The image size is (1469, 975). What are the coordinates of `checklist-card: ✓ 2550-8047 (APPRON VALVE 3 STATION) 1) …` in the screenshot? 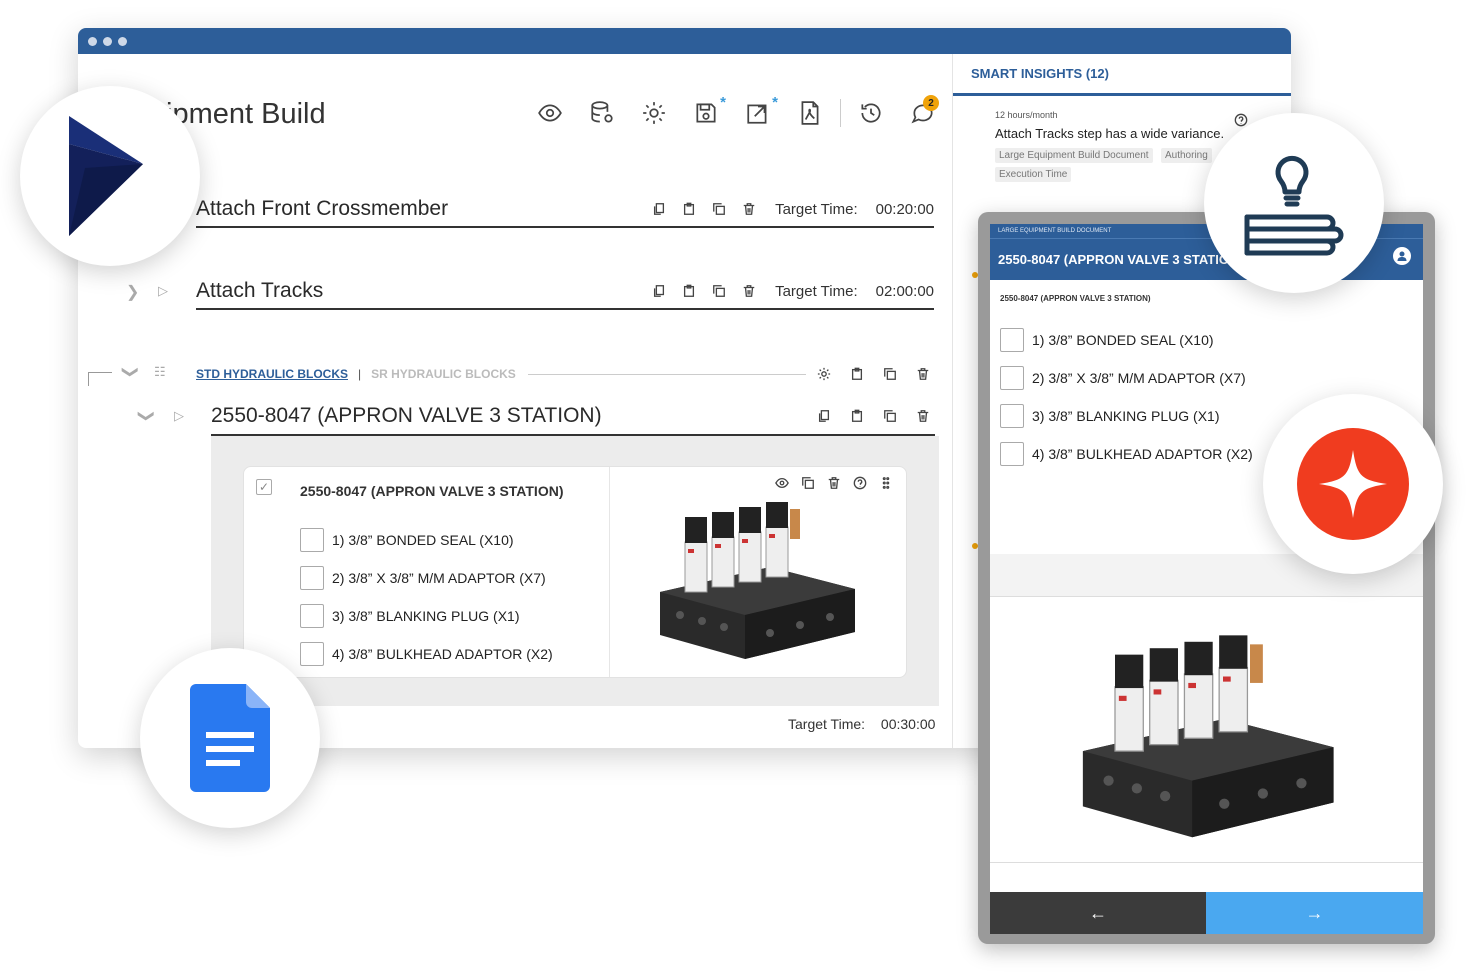 It's located at (575, 572).